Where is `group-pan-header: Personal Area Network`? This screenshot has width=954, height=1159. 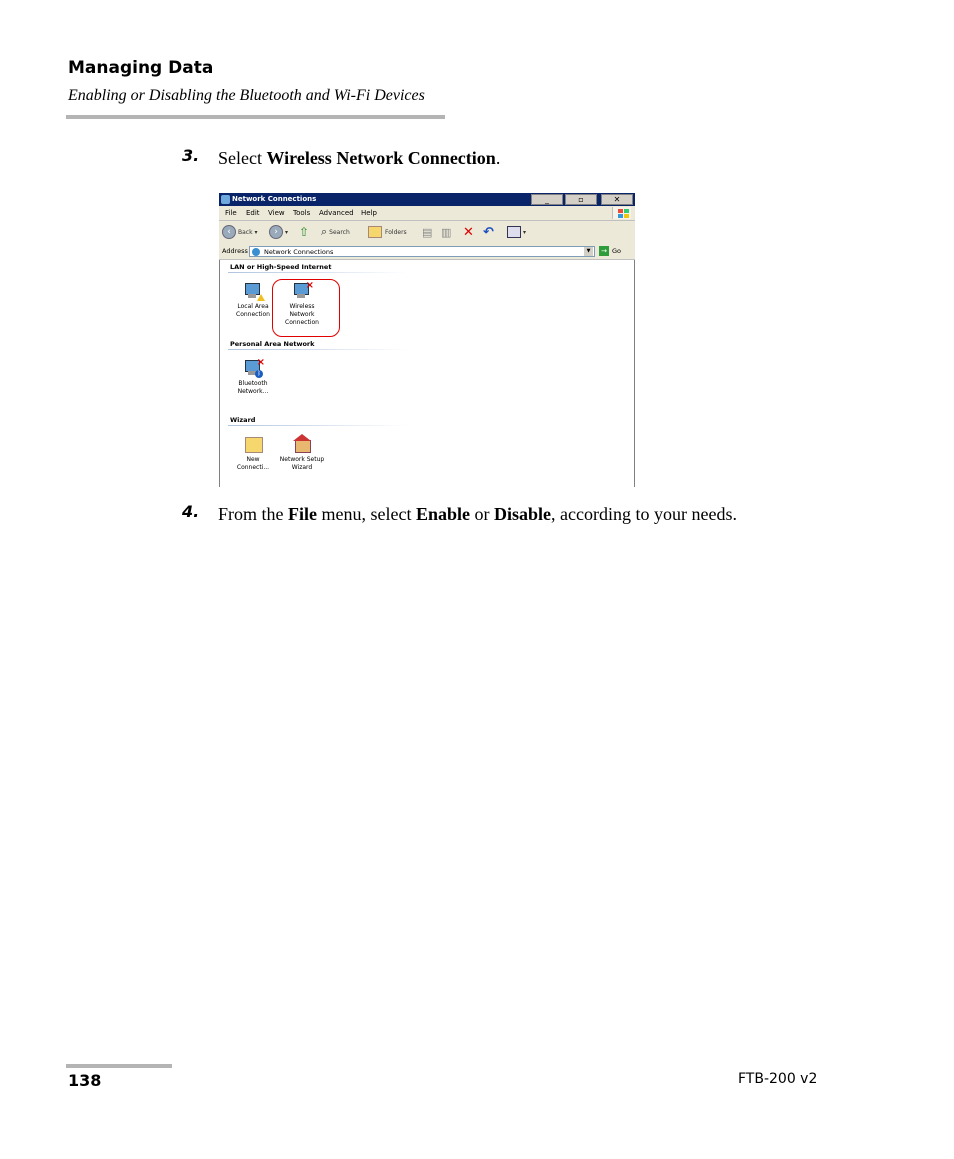 group-pan-header: Personal Area Network is located at coordinates (272, 344).